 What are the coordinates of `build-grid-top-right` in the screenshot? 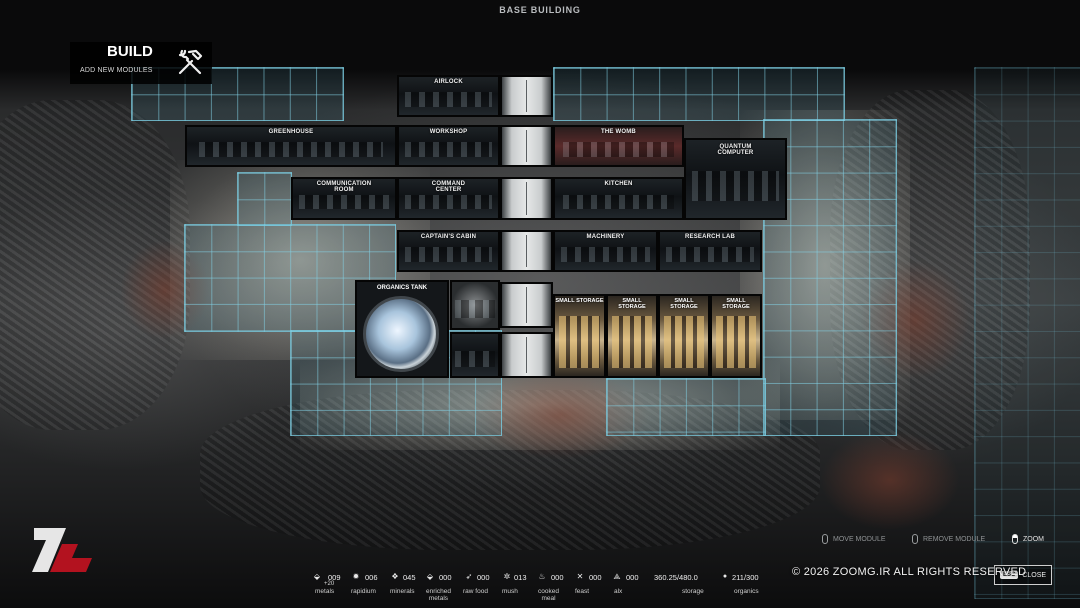 It's located at (699, 94).